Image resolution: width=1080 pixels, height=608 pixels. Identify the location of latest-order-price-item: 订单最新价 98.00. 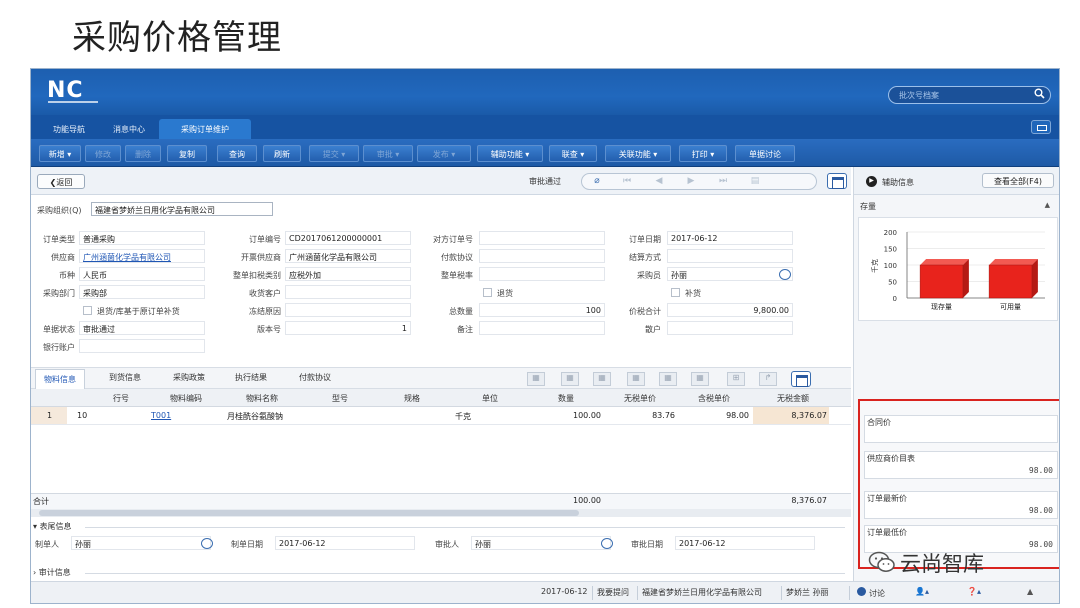
(961, 505).